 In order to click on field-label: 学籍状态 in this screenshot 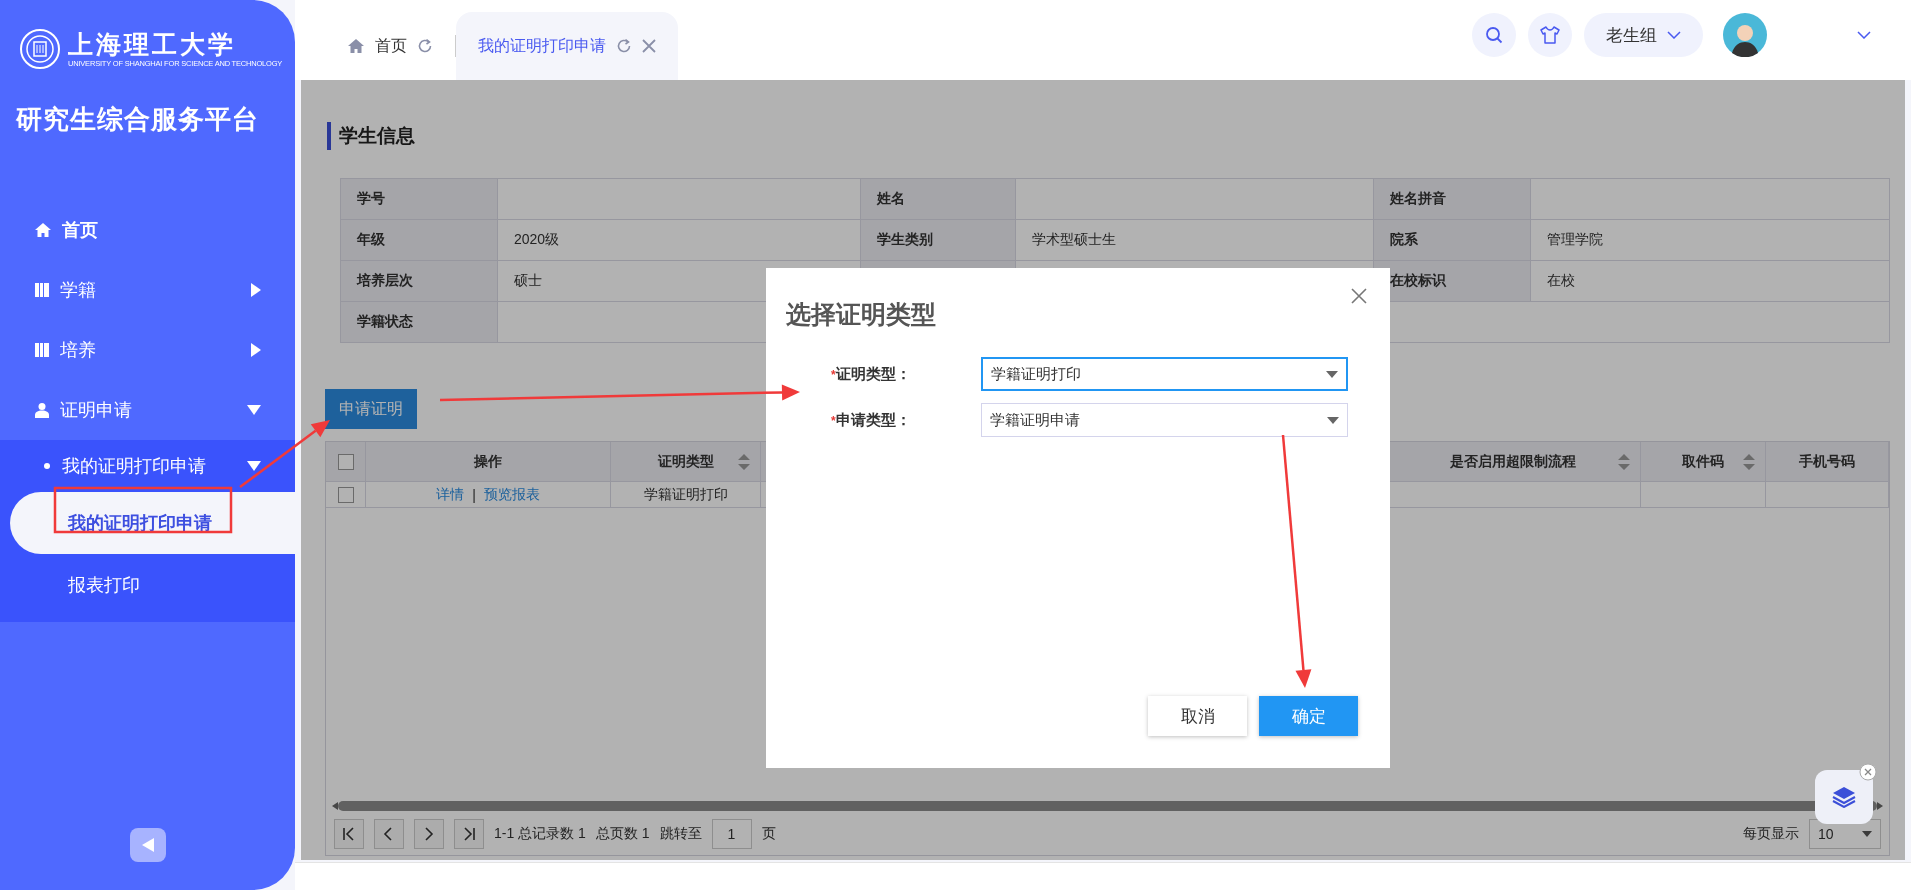, I will do `click(419, 322)`.